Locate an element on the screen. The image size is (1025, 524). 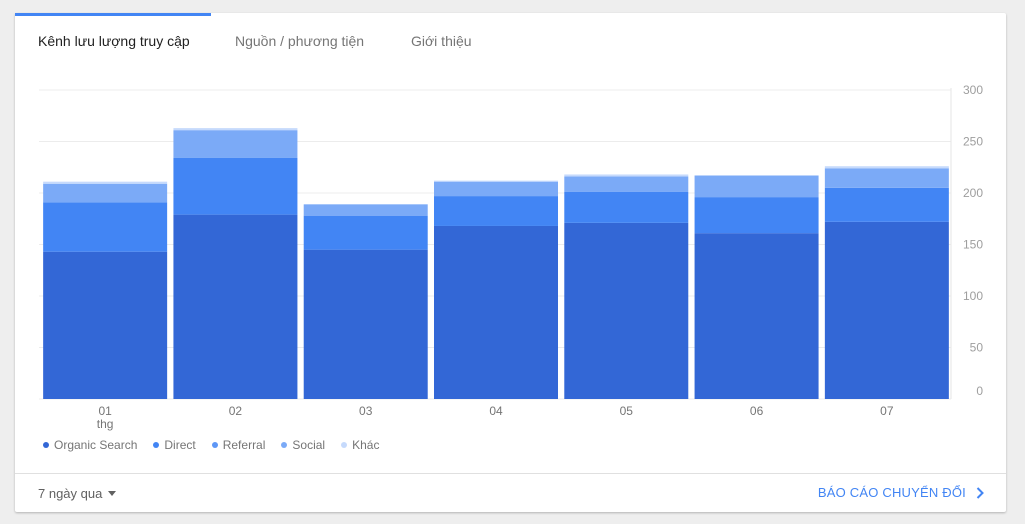
x-tick-label: 07 is located at coordinates (887, 411).